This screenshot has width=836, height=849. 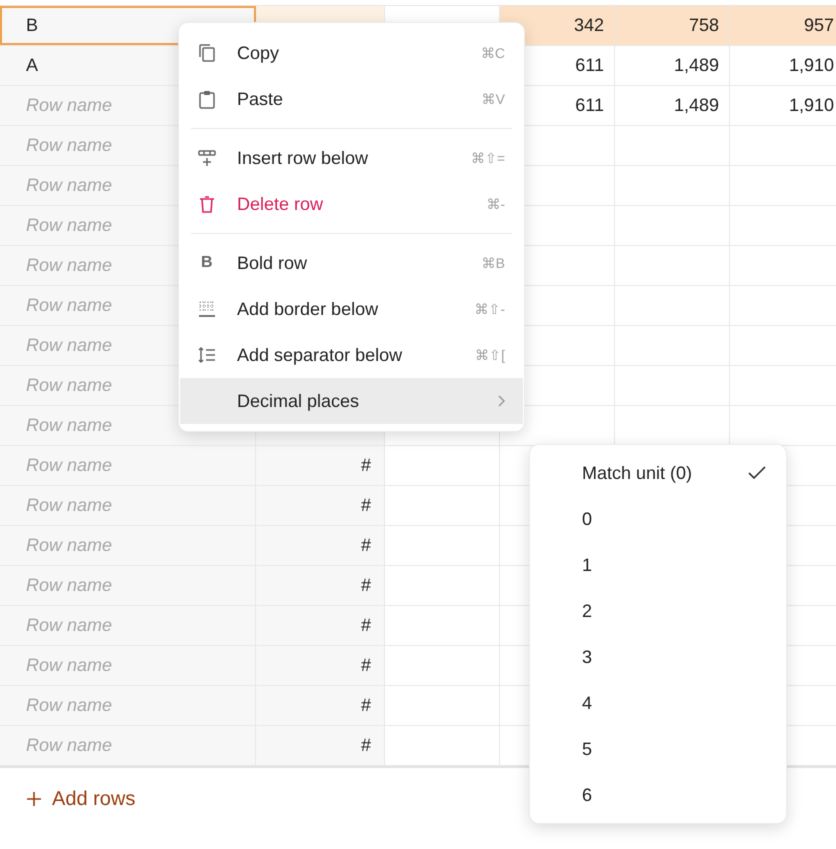 What do you see at coordinates (495, 204) in the screenshot?
I see `shortcut-label: ⌘-` at bounding box center [495, 204].